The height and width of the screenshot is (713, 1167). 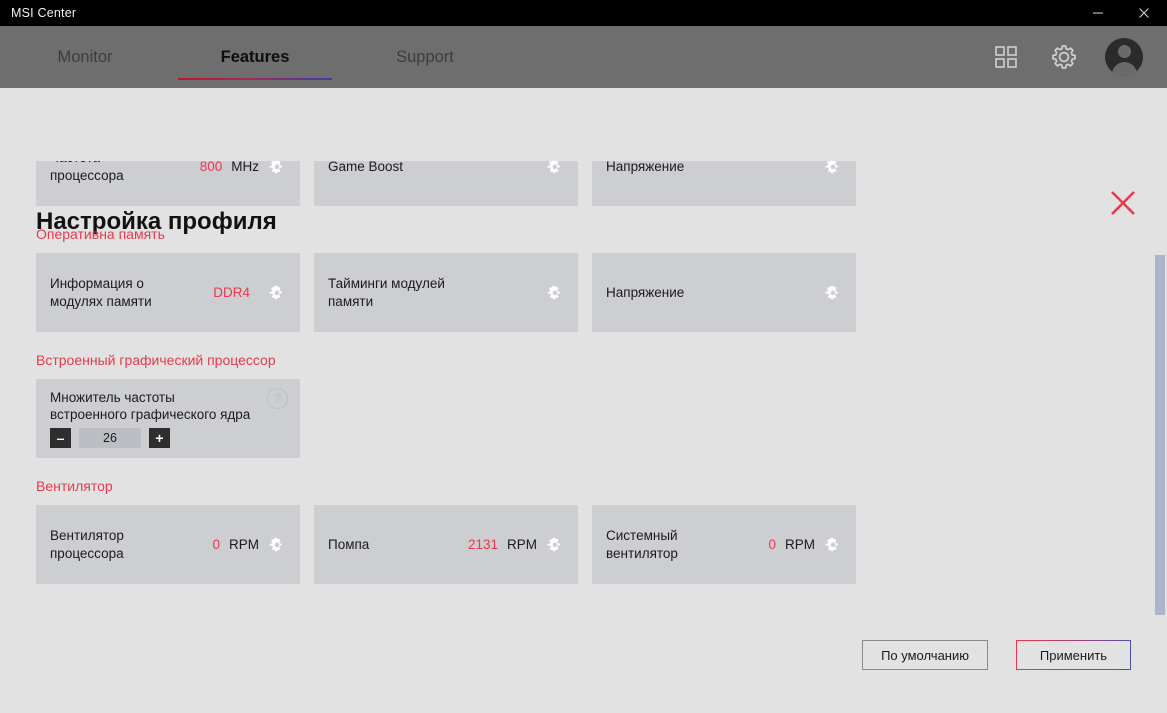 I want to click on help-icon: ?, so click(x=277, y=398).